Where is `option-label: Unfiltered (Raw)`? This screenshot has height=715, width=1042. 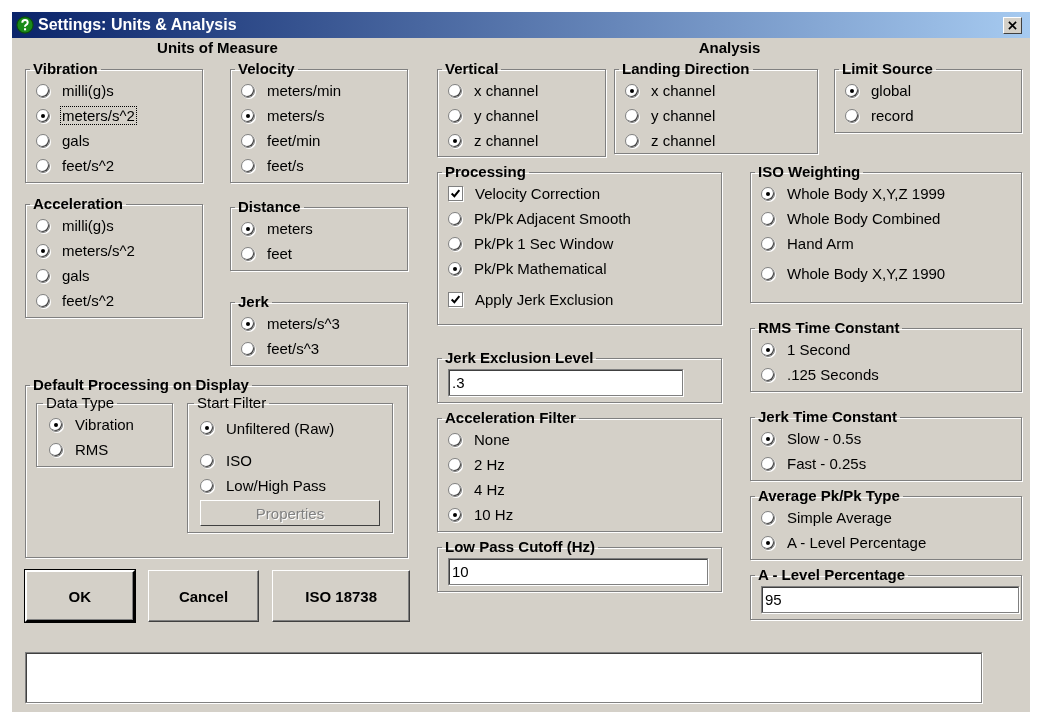
option-label: Unfiltered (Raw) is located at coordinates (280, 428).